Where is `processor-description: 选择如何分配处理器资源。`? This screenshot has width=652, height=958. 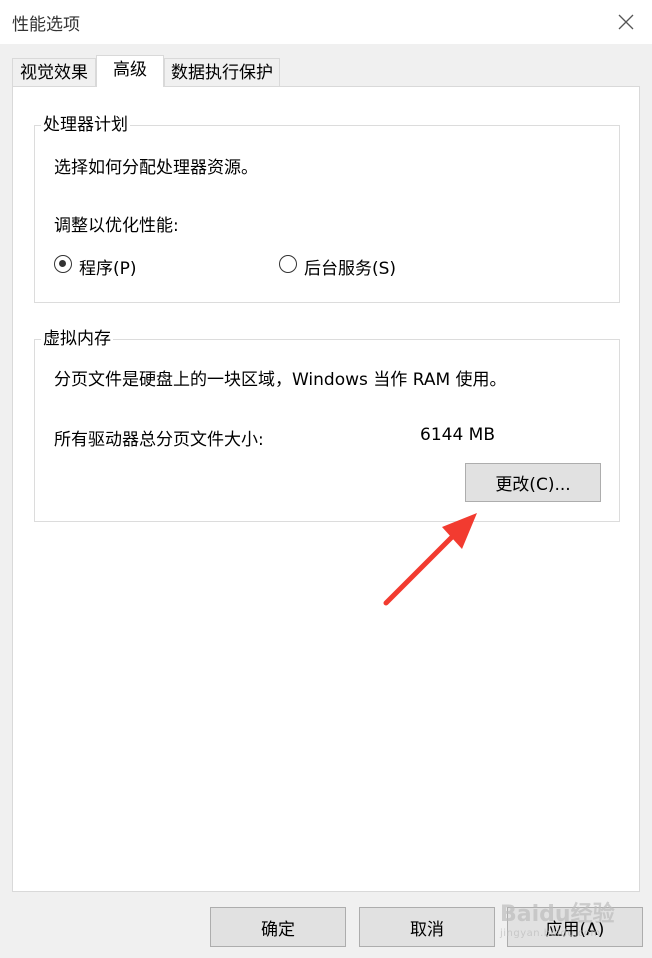 processor-description: 选择如何分配处理器资源。 is located at coordinates (156, 168).